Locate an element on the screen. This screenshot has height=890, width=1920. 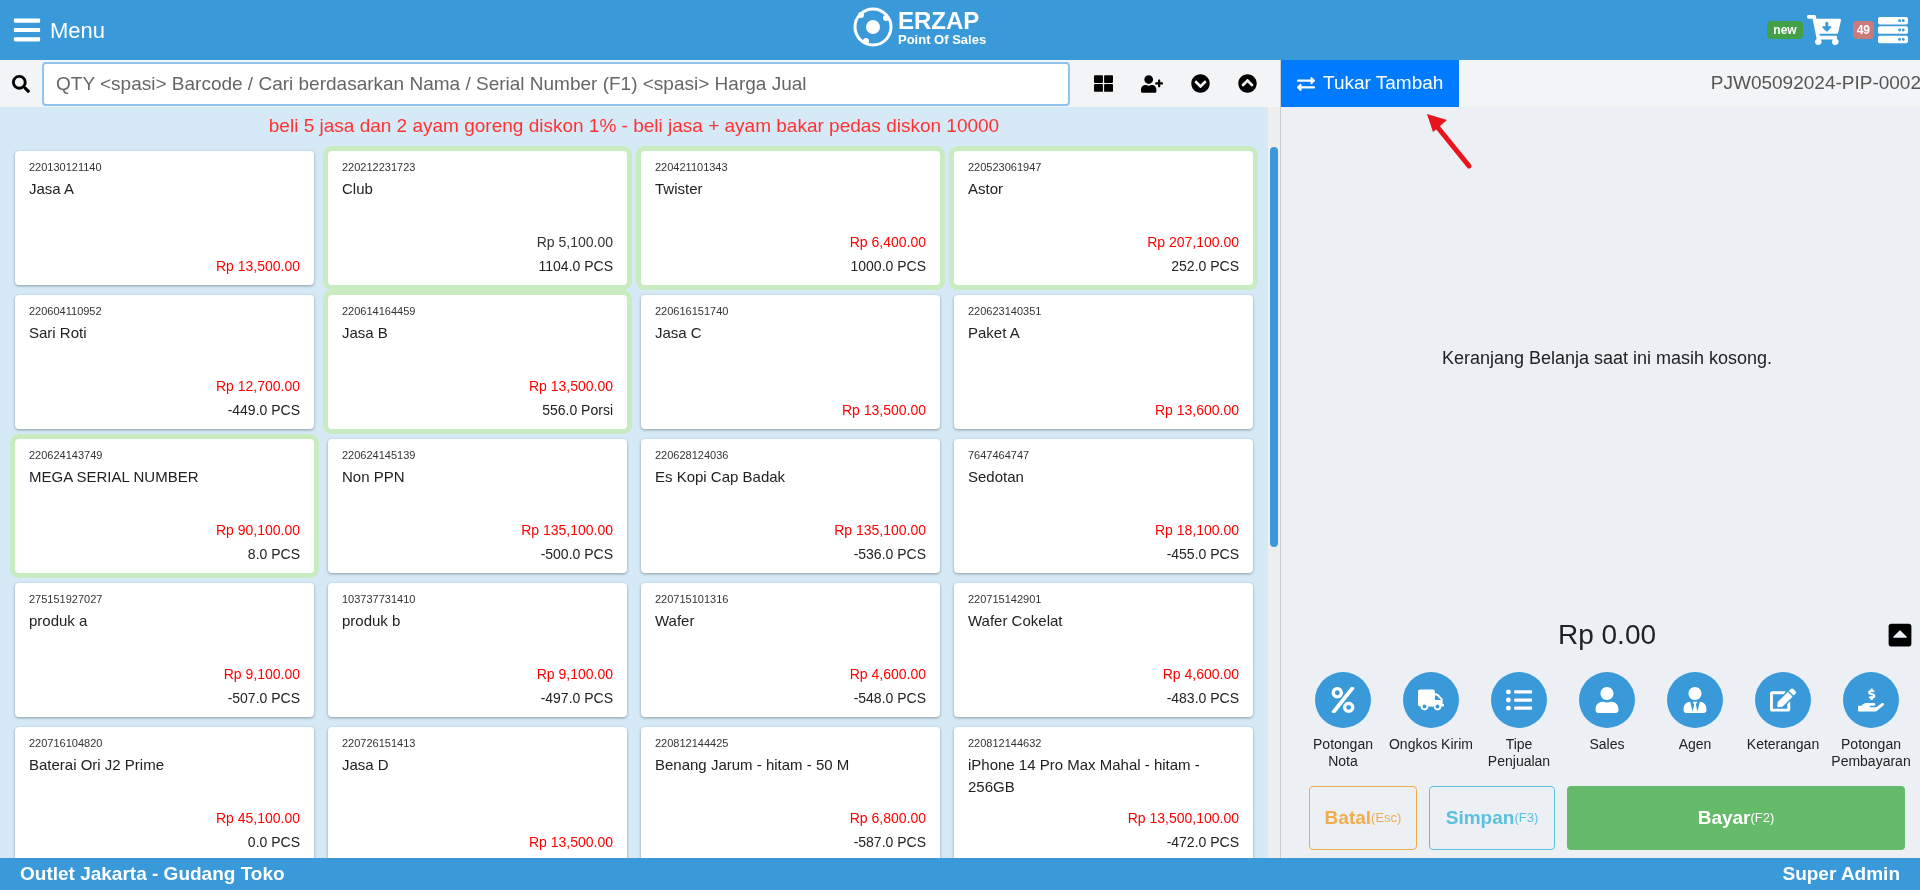
product-name: produk a is located at coordinates (59, 621).